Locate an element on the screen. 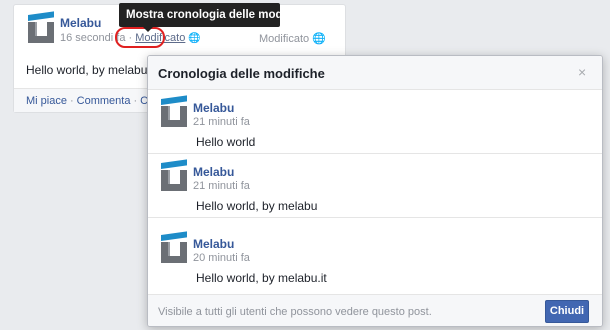 This screenshot has height=330, width=610. edited-link-secondary: Modificato is located at coordinates (284, 39).